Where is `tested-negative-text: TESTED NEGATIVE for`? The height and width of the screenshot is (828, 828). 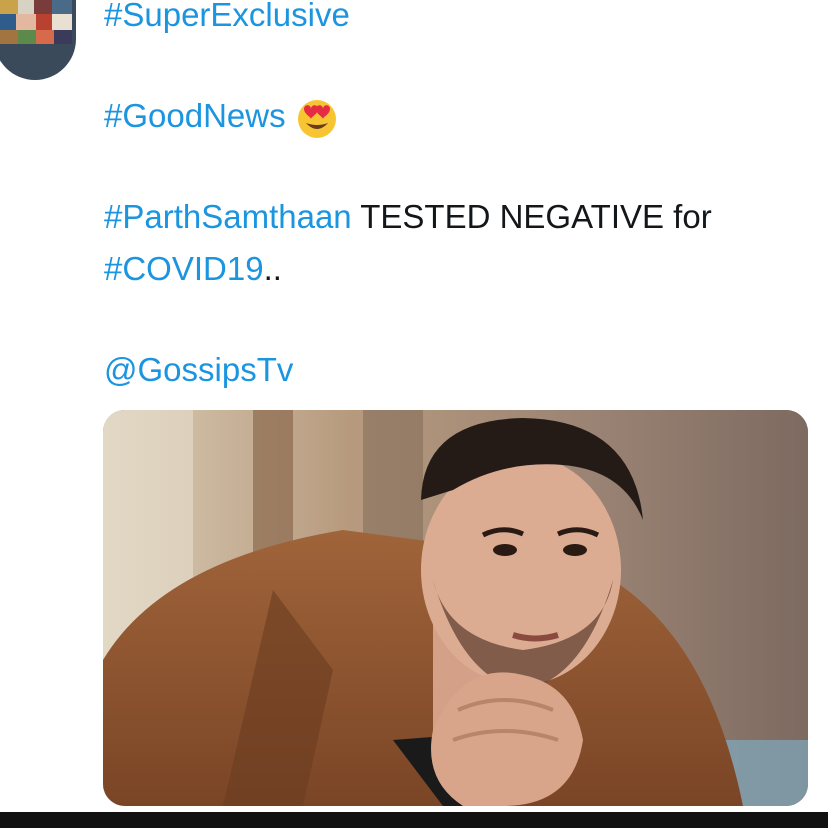
tested-negative-text: TESTED NEGATIVE for is located at coordinates (531, 216).